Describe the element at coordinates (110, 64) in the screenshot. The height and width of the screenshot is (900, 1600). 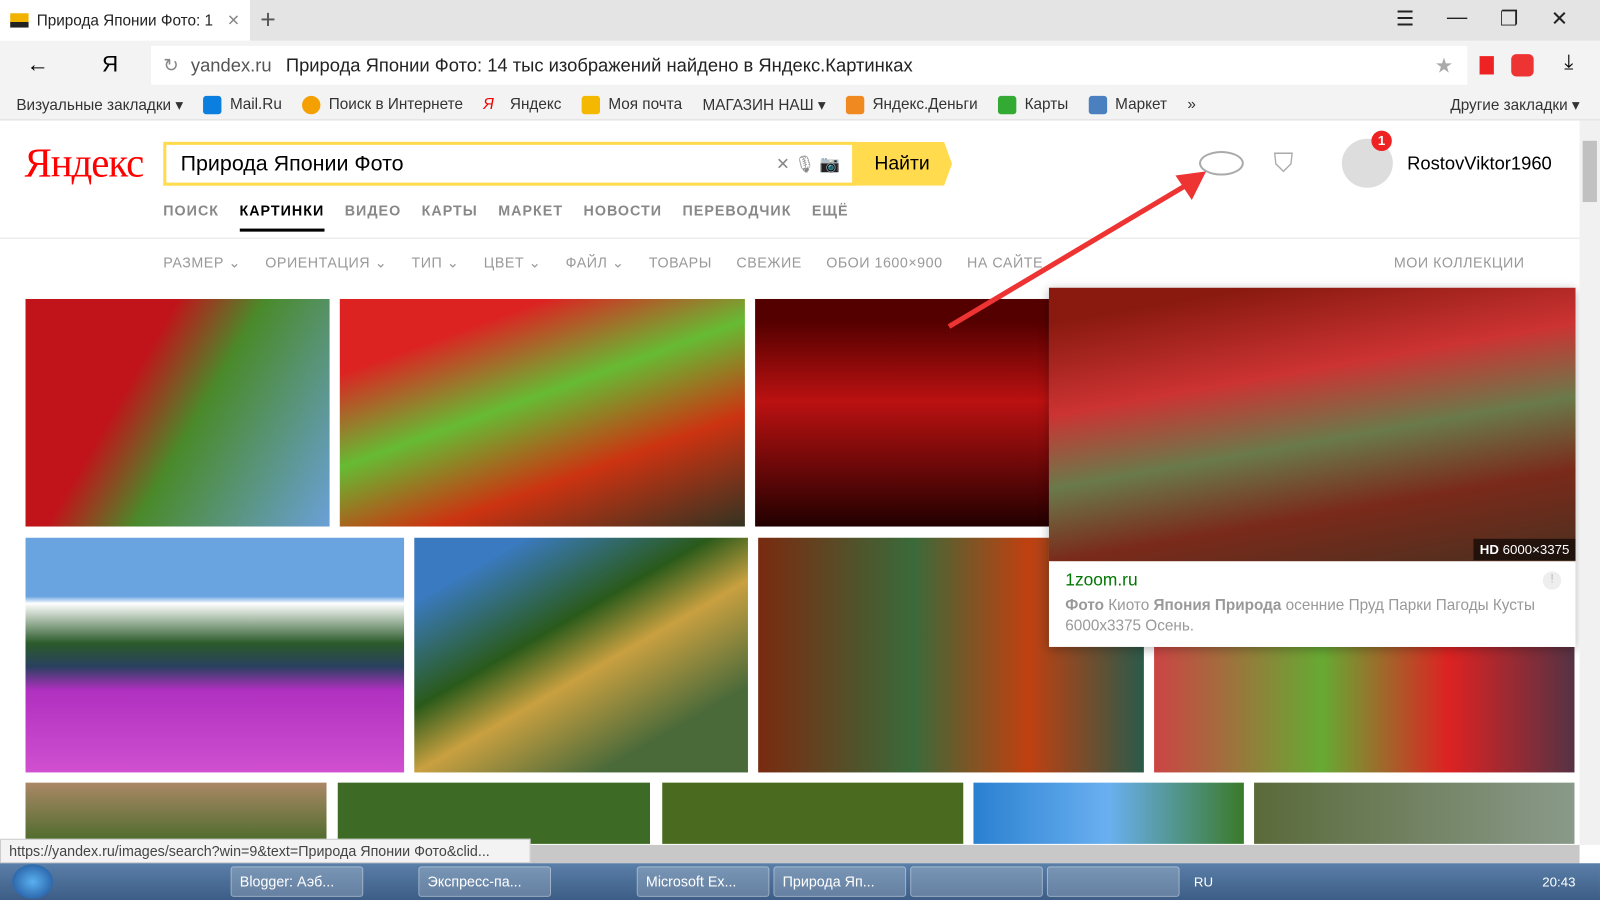
I see `yandex-button: Я` at that location.